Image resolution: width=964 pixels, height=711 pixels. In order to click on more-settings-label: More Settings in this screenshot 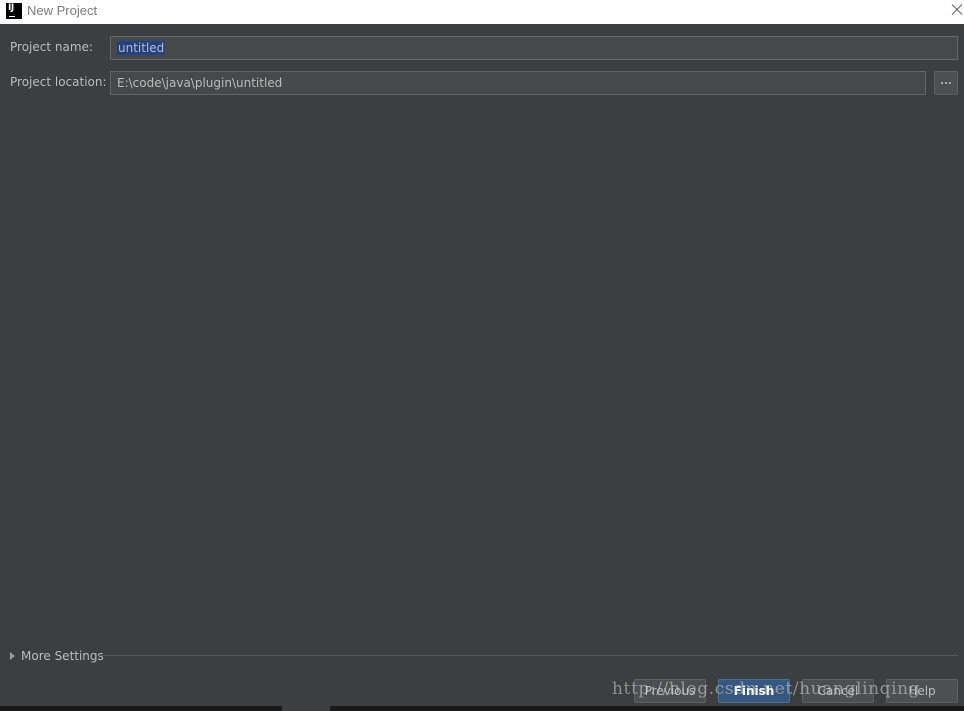, I will do `click(62, 656)`.